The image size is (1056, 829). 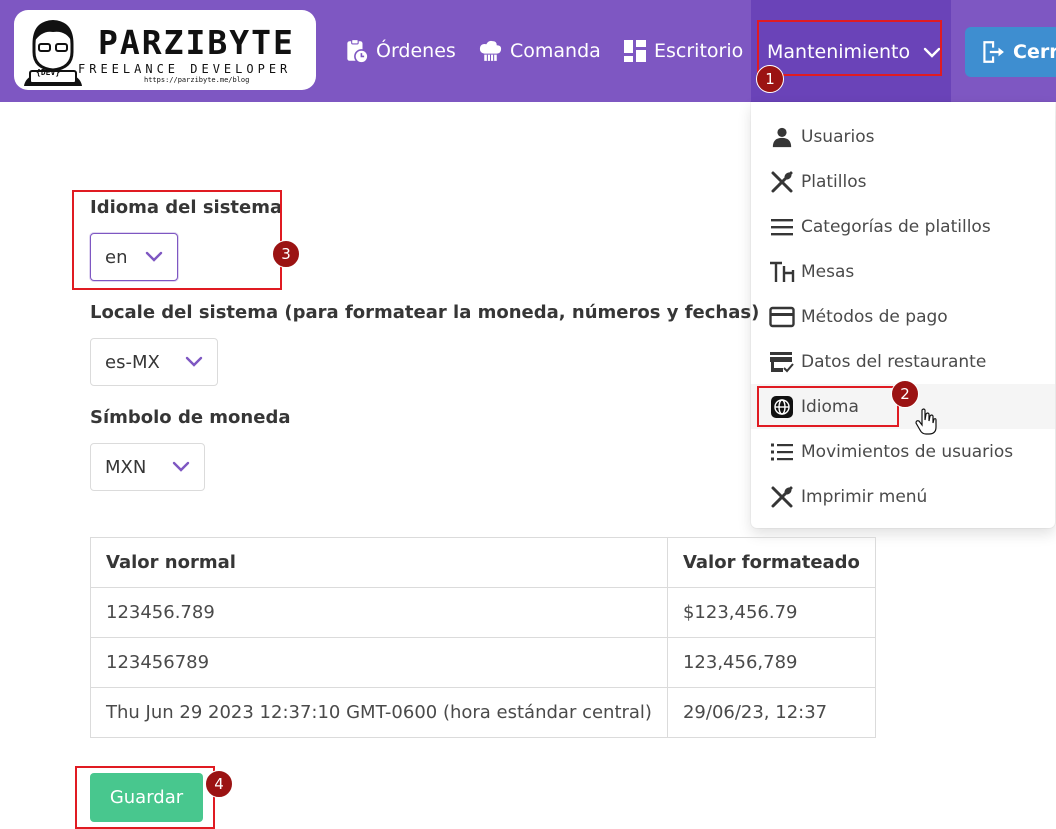 I want to click on logout-label: Cerra, so click(x=1034, y=52).